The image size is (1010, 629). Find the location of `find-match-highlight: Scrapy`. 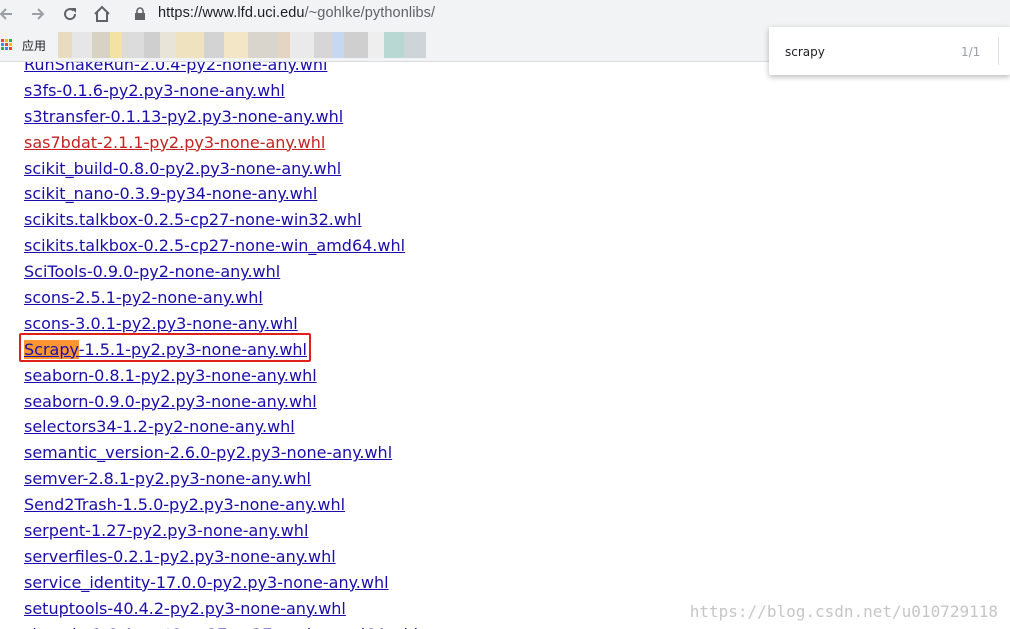

find-match-highlight: Scrapy is located at coordinates (51, 349).